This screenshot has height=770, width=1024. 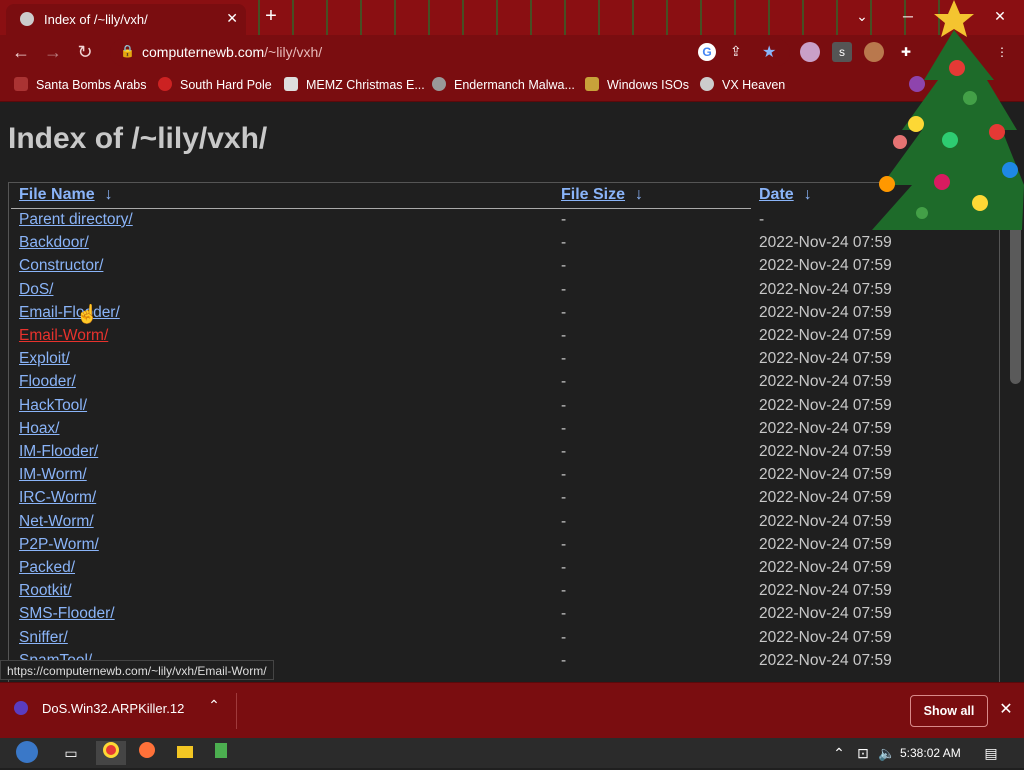 I want to click on file-link: P2P-Worm/, so click(x=59, y=545).